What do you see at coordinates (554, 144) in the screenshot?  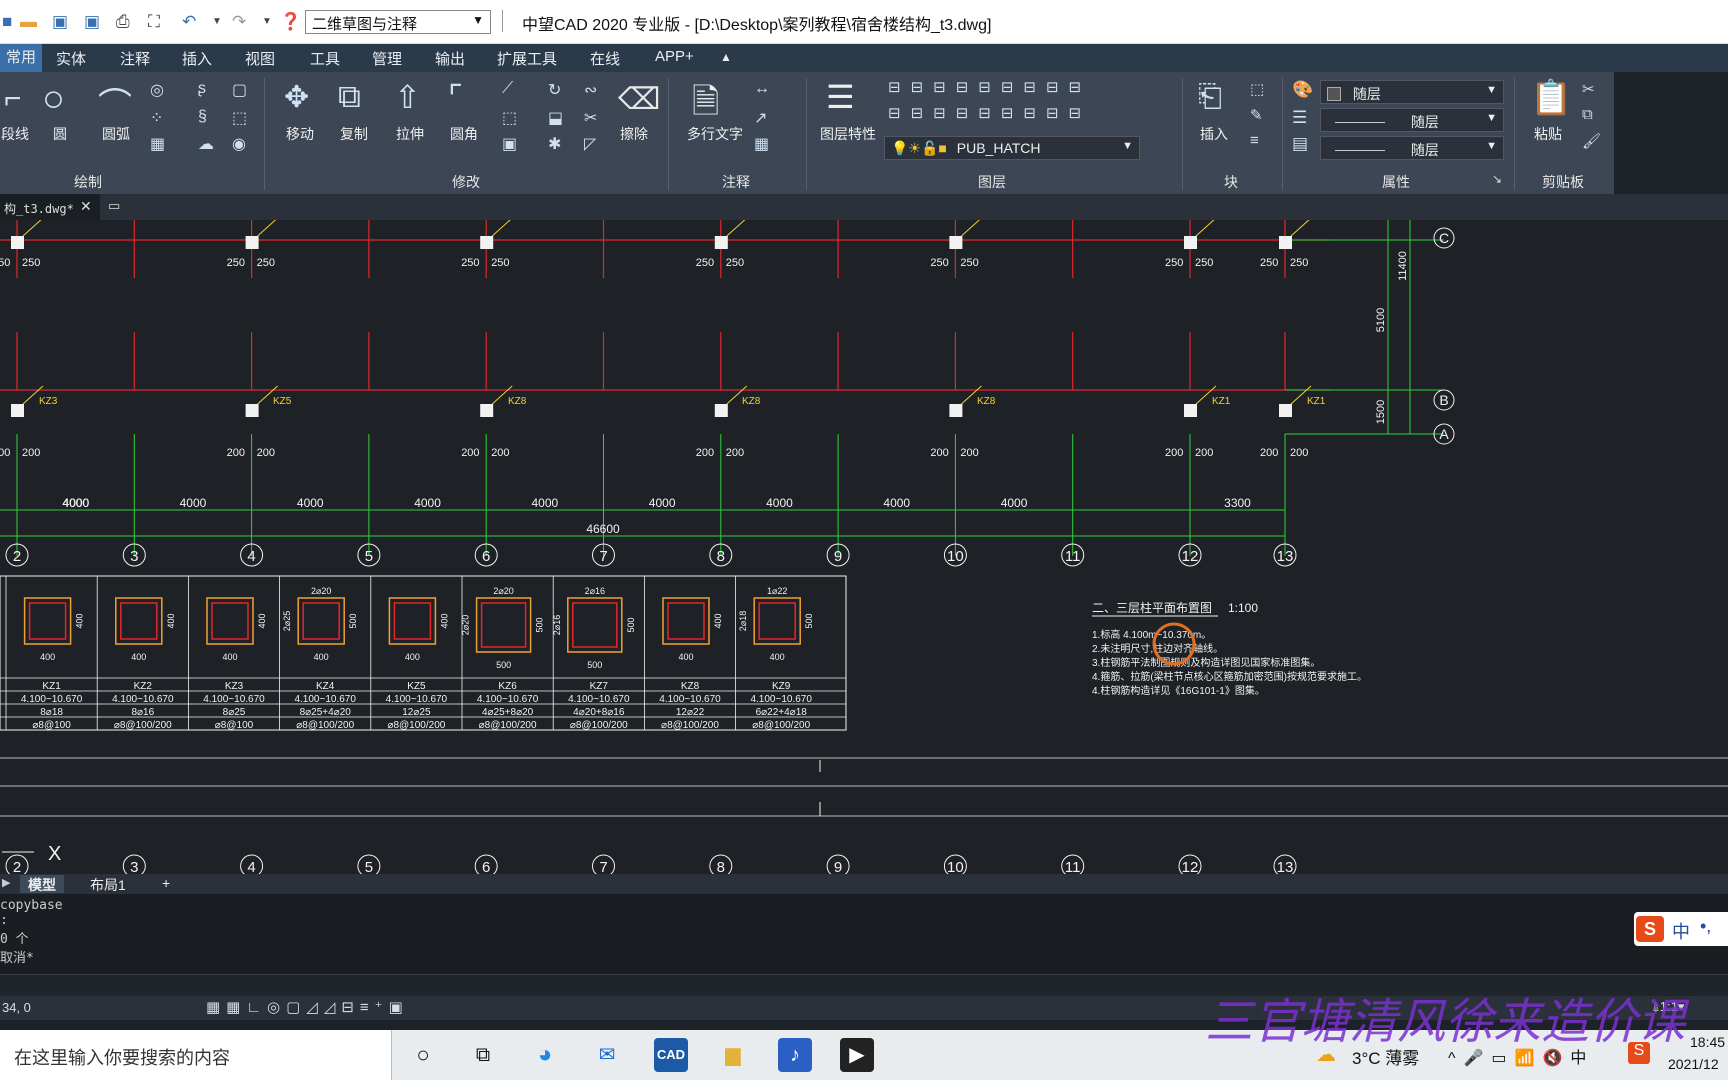 I see `explode-icon: ✱` at bounding box center [554, 144].